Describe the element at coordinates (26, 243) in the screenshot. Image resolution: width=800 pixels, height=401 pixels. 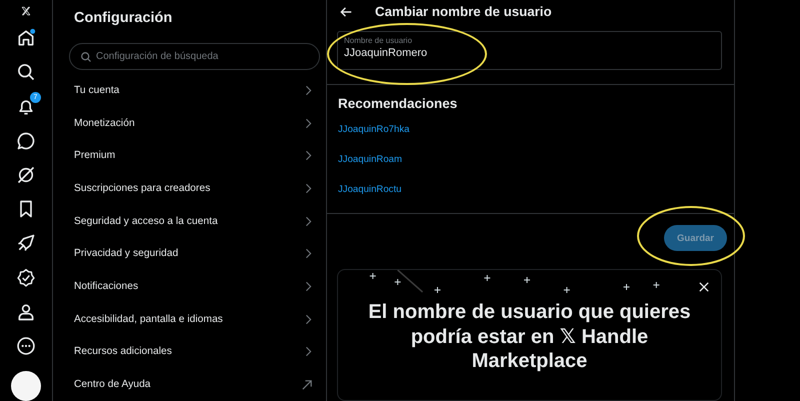
I see `rocket-icon` at that location.